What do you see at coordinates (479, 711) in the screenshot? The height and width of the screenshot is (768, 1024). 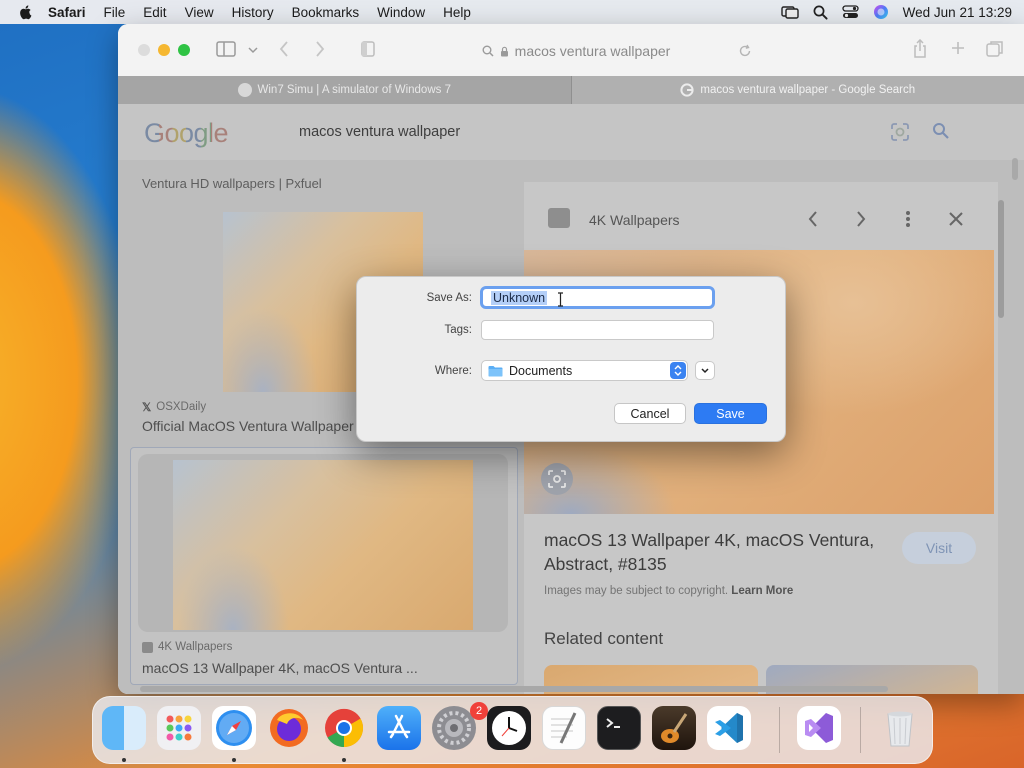 I see `notification-badge: 2` at bounding box center [479, 711].